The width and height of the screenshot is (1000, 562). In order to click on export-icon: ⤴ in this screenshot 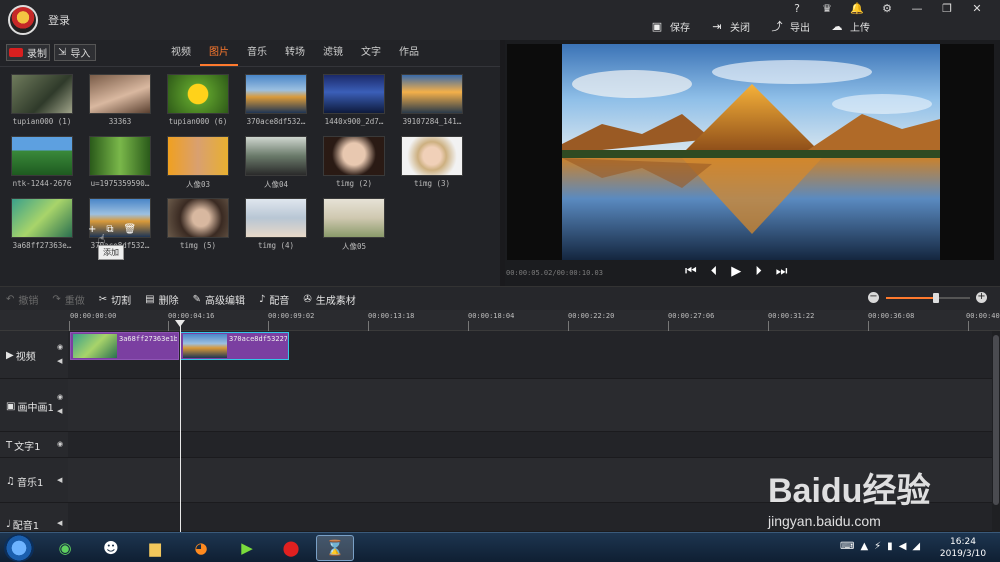, I will do `click(777, 26)`.